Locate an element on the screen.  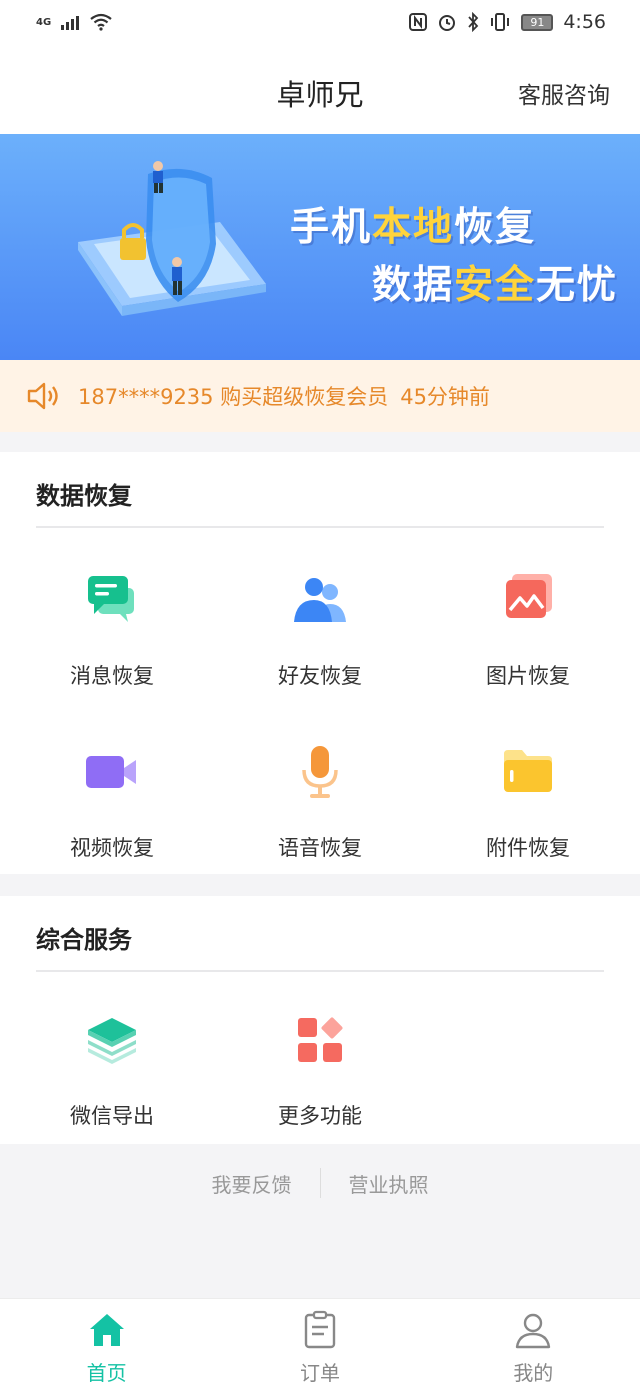
user-icon is located at coordinates (533, 1331).